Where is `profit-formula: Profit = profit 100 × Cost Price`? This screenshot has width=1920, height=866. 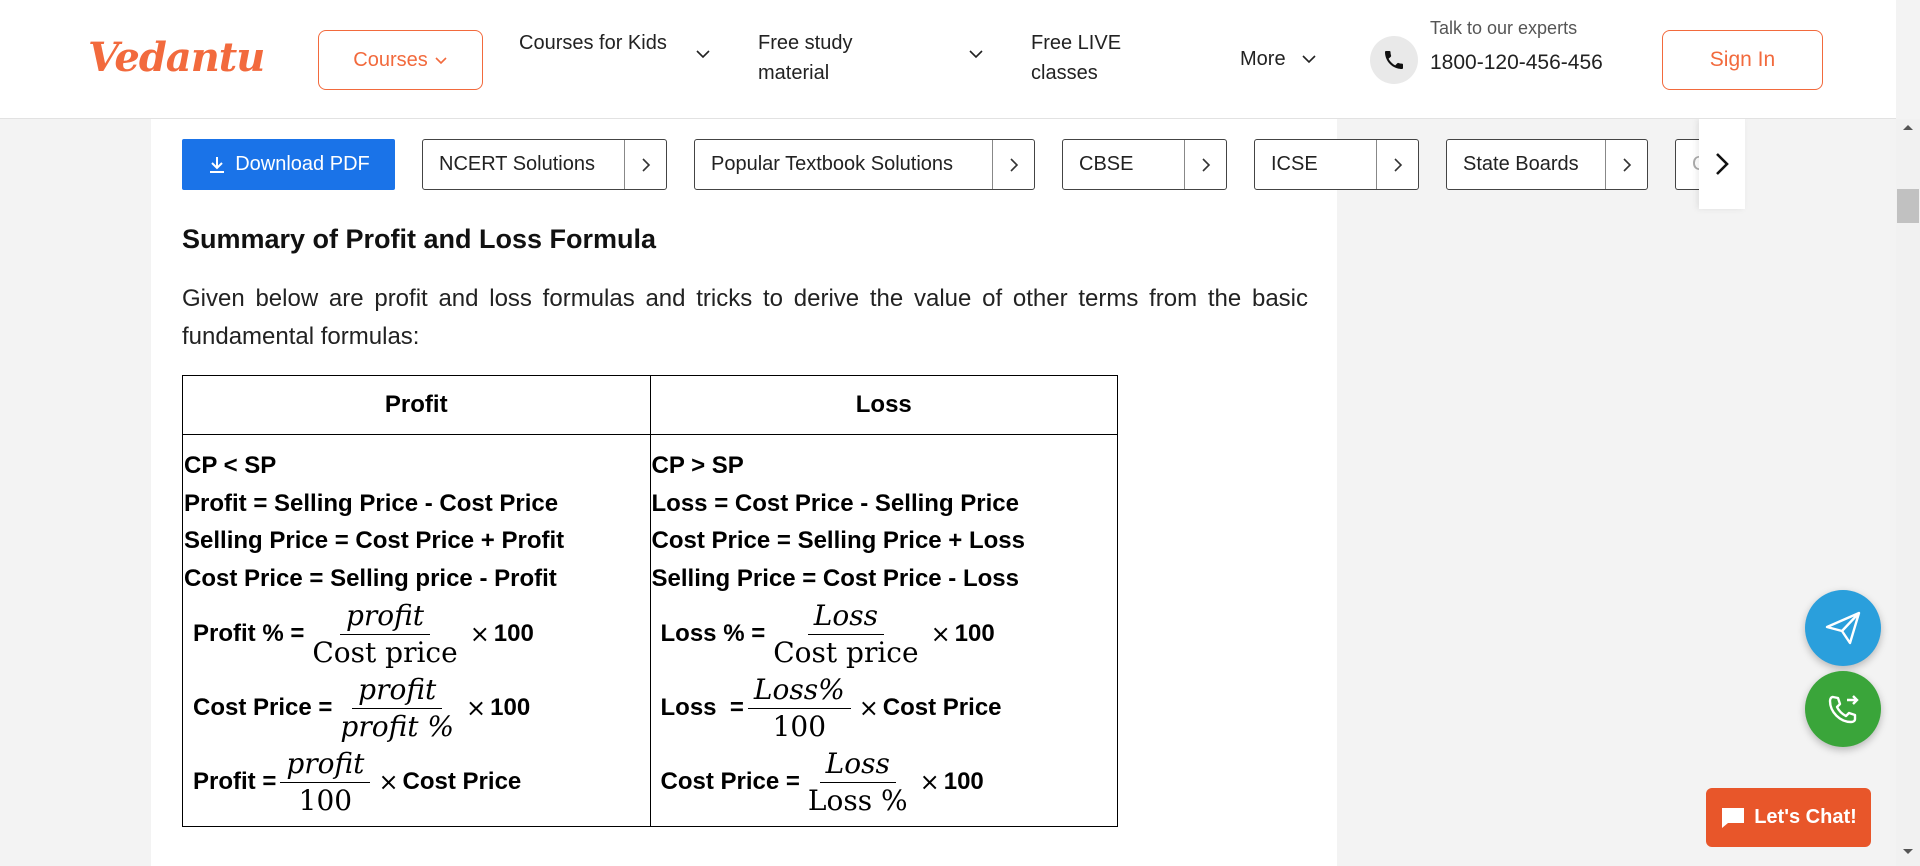 profit-formula: Profit = profit 100 × Cost Price is located at coordinates (416, 782).